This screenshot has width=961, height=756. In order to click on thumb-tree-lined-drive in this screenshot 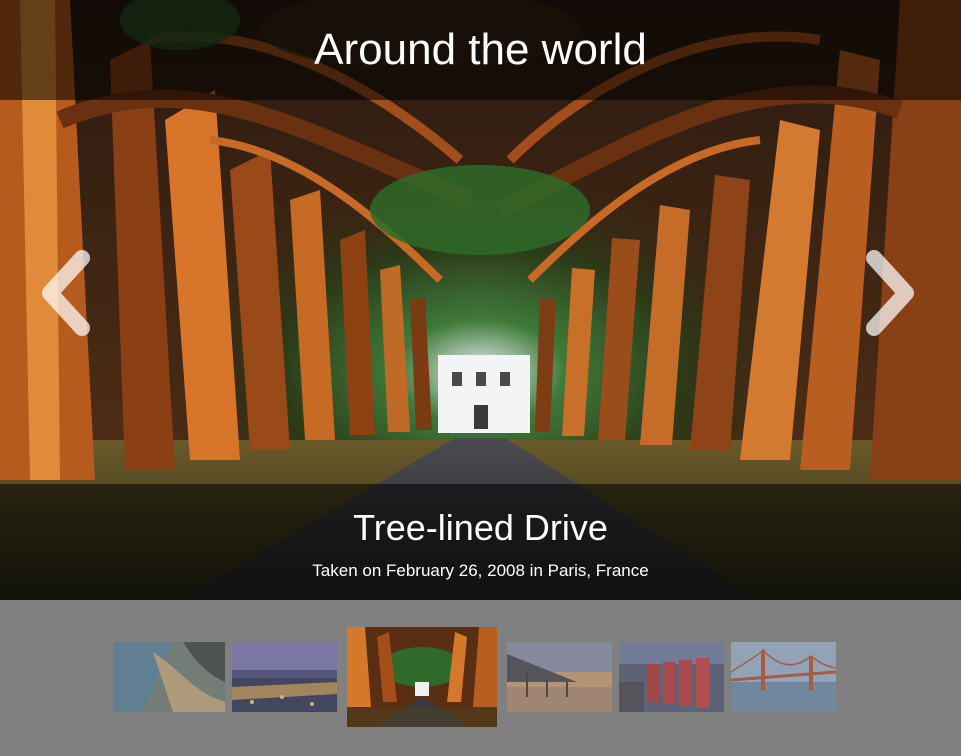, I will do `click(422, 677)`.